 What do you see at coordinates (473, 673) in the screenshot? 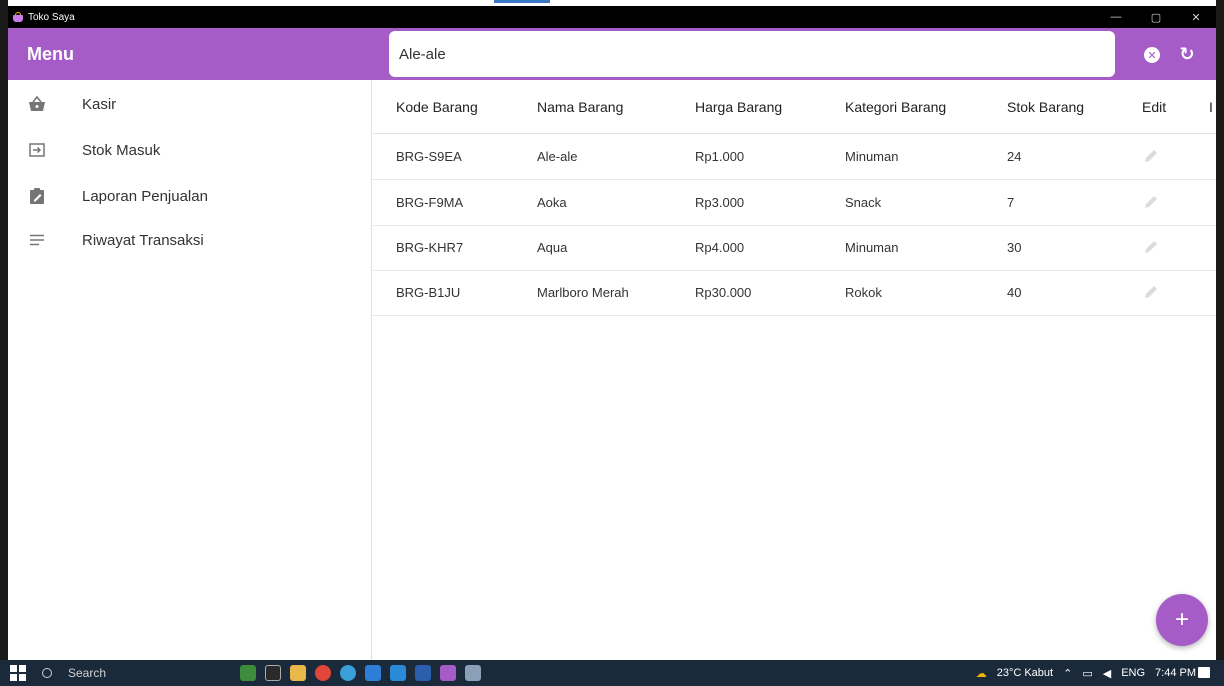
I see `notepad-icon` at bounding box center [473, 673].